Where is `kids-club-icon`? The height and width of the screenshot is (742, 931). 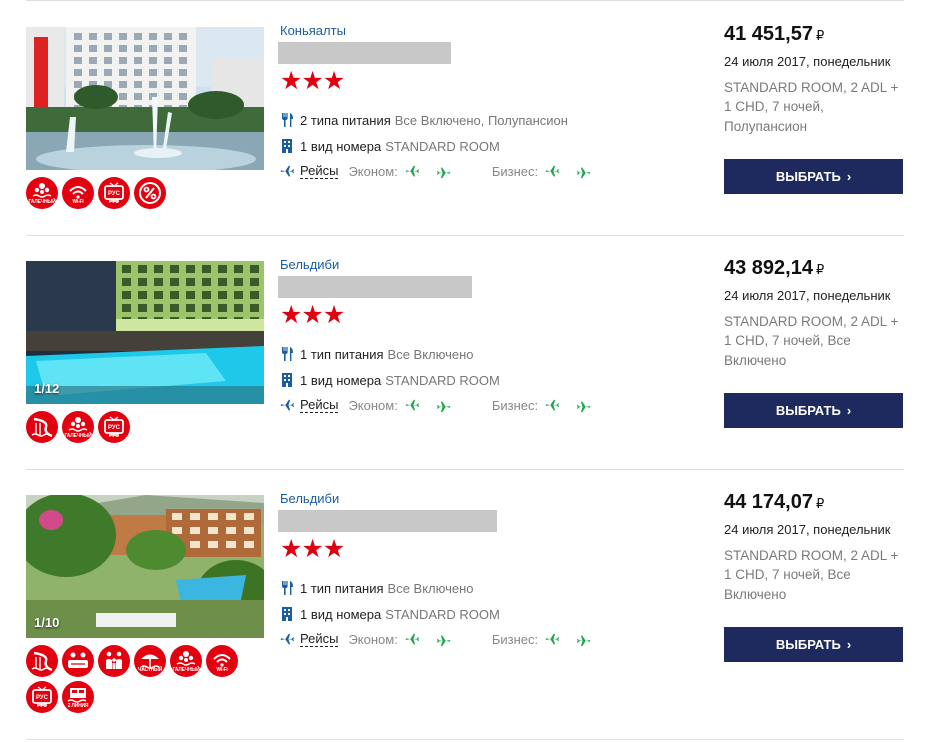 kids-club-icon is located at coordinates (78, 661).